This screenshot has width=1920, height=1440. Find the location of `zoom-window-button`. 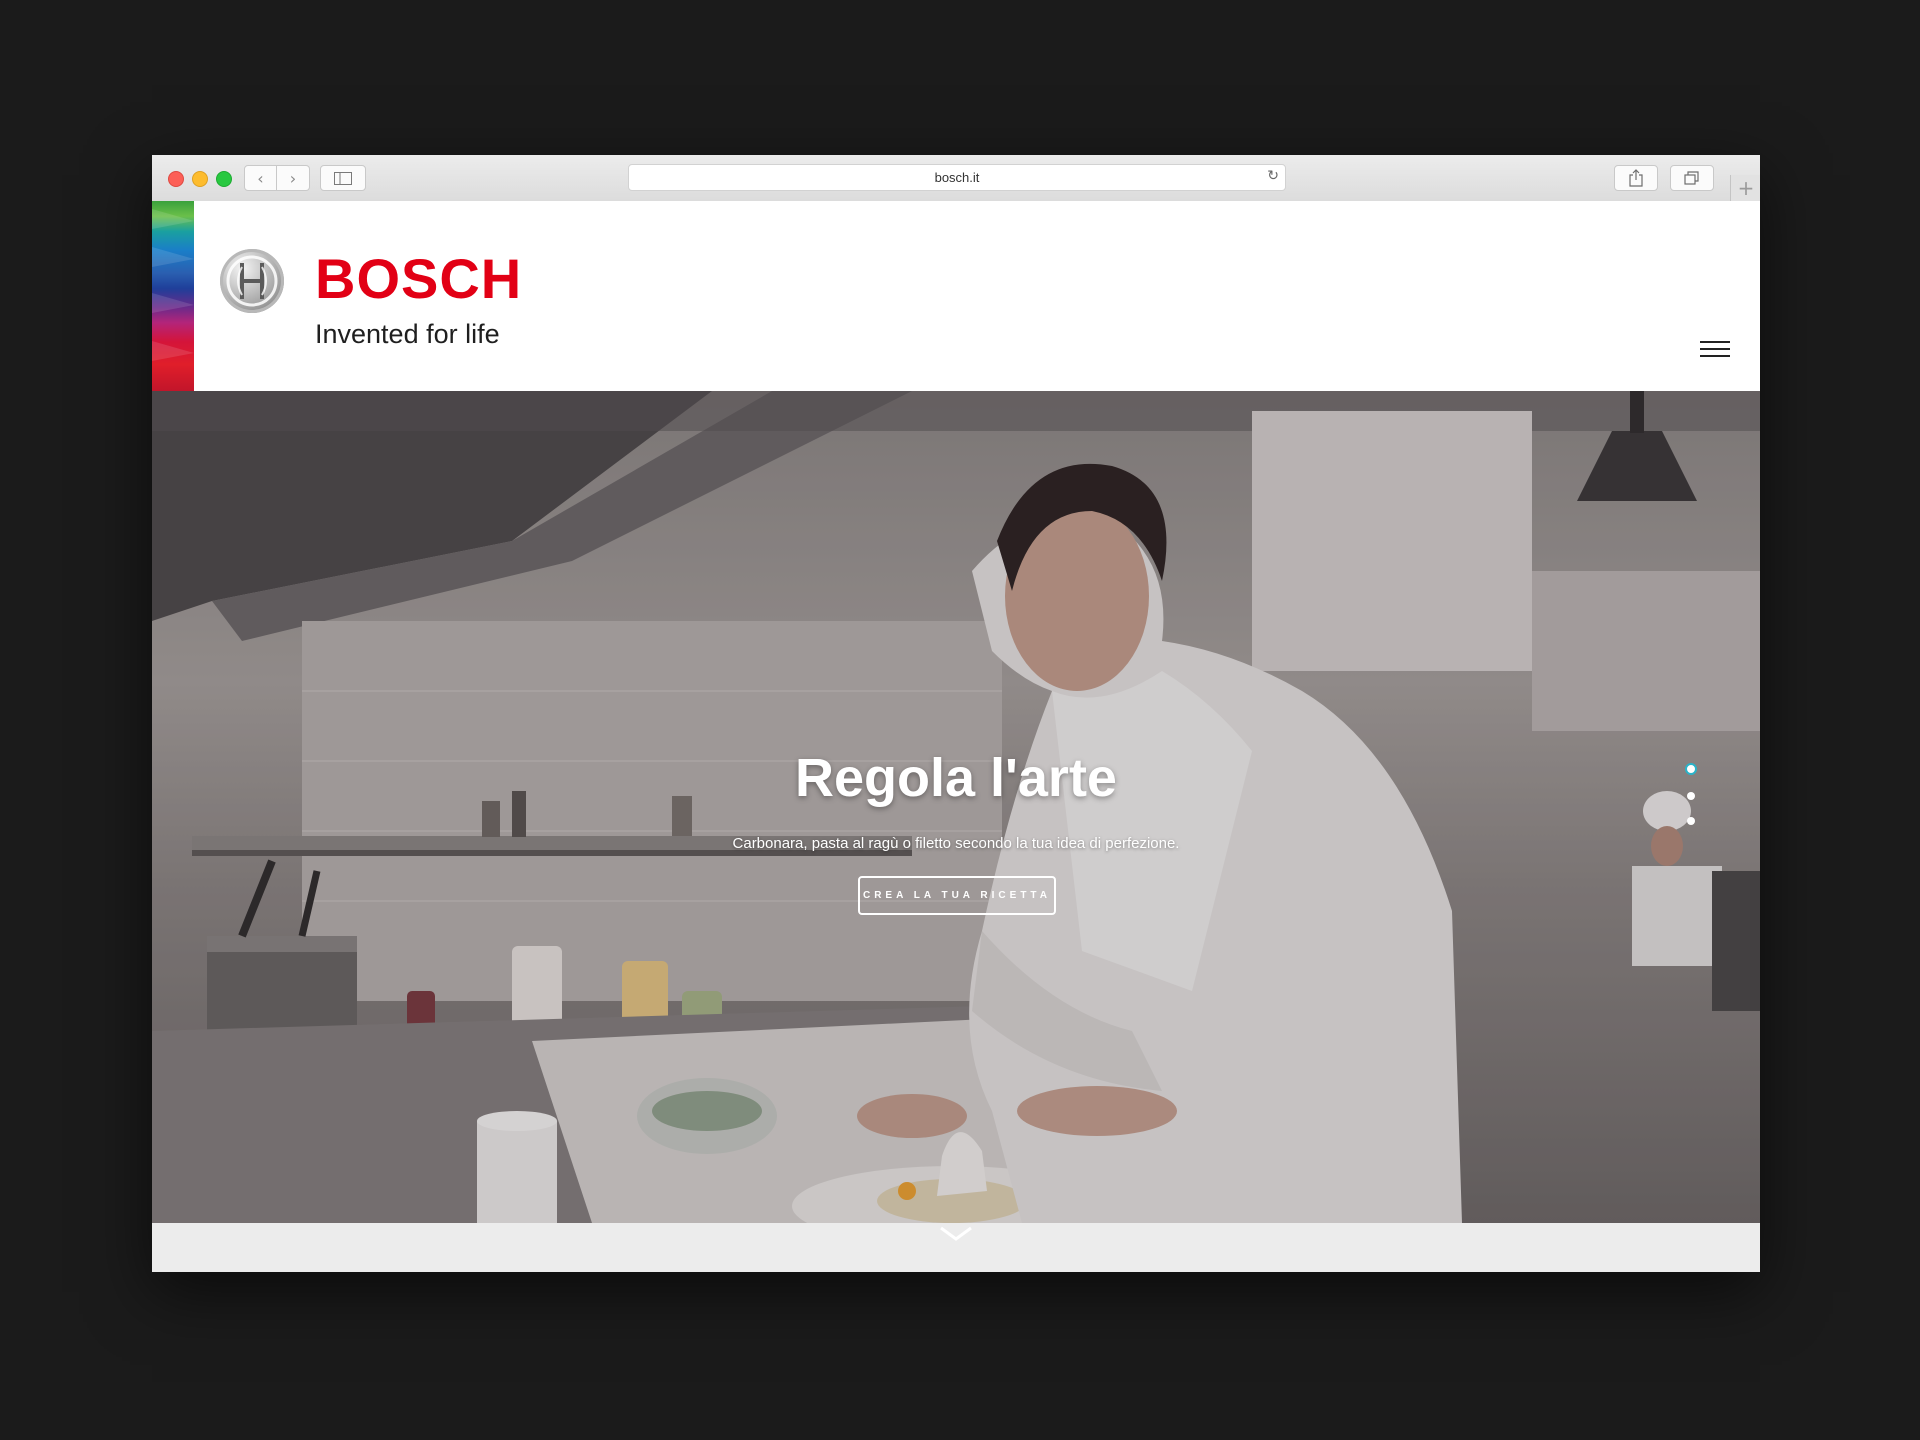

zoom-window-button is located at coordinates (224, 179).